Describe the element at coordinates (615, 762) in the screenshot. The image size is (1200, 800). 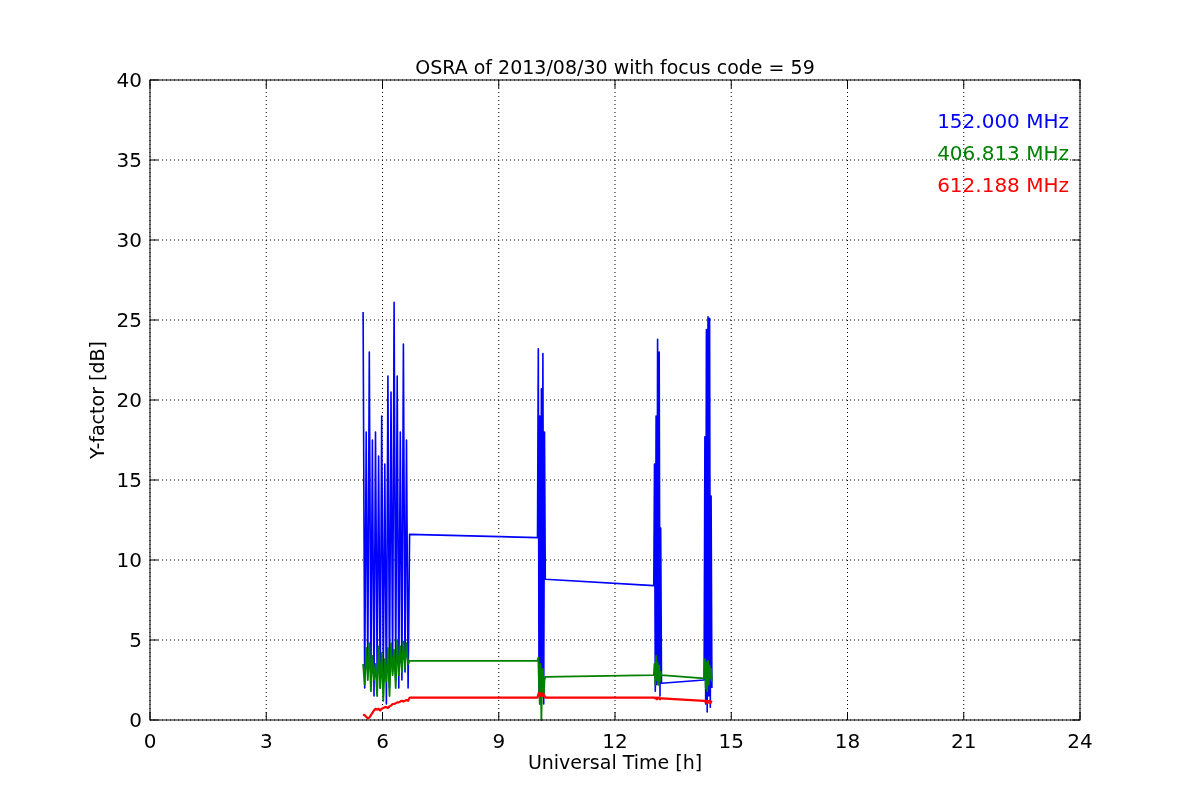
I see `axis-label: Universal Time [h]` at that location.